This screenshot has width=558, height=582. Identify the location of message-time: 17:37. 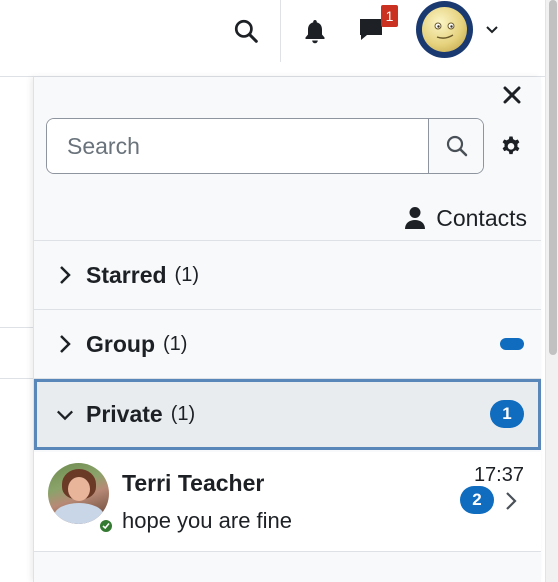
(498, 475).